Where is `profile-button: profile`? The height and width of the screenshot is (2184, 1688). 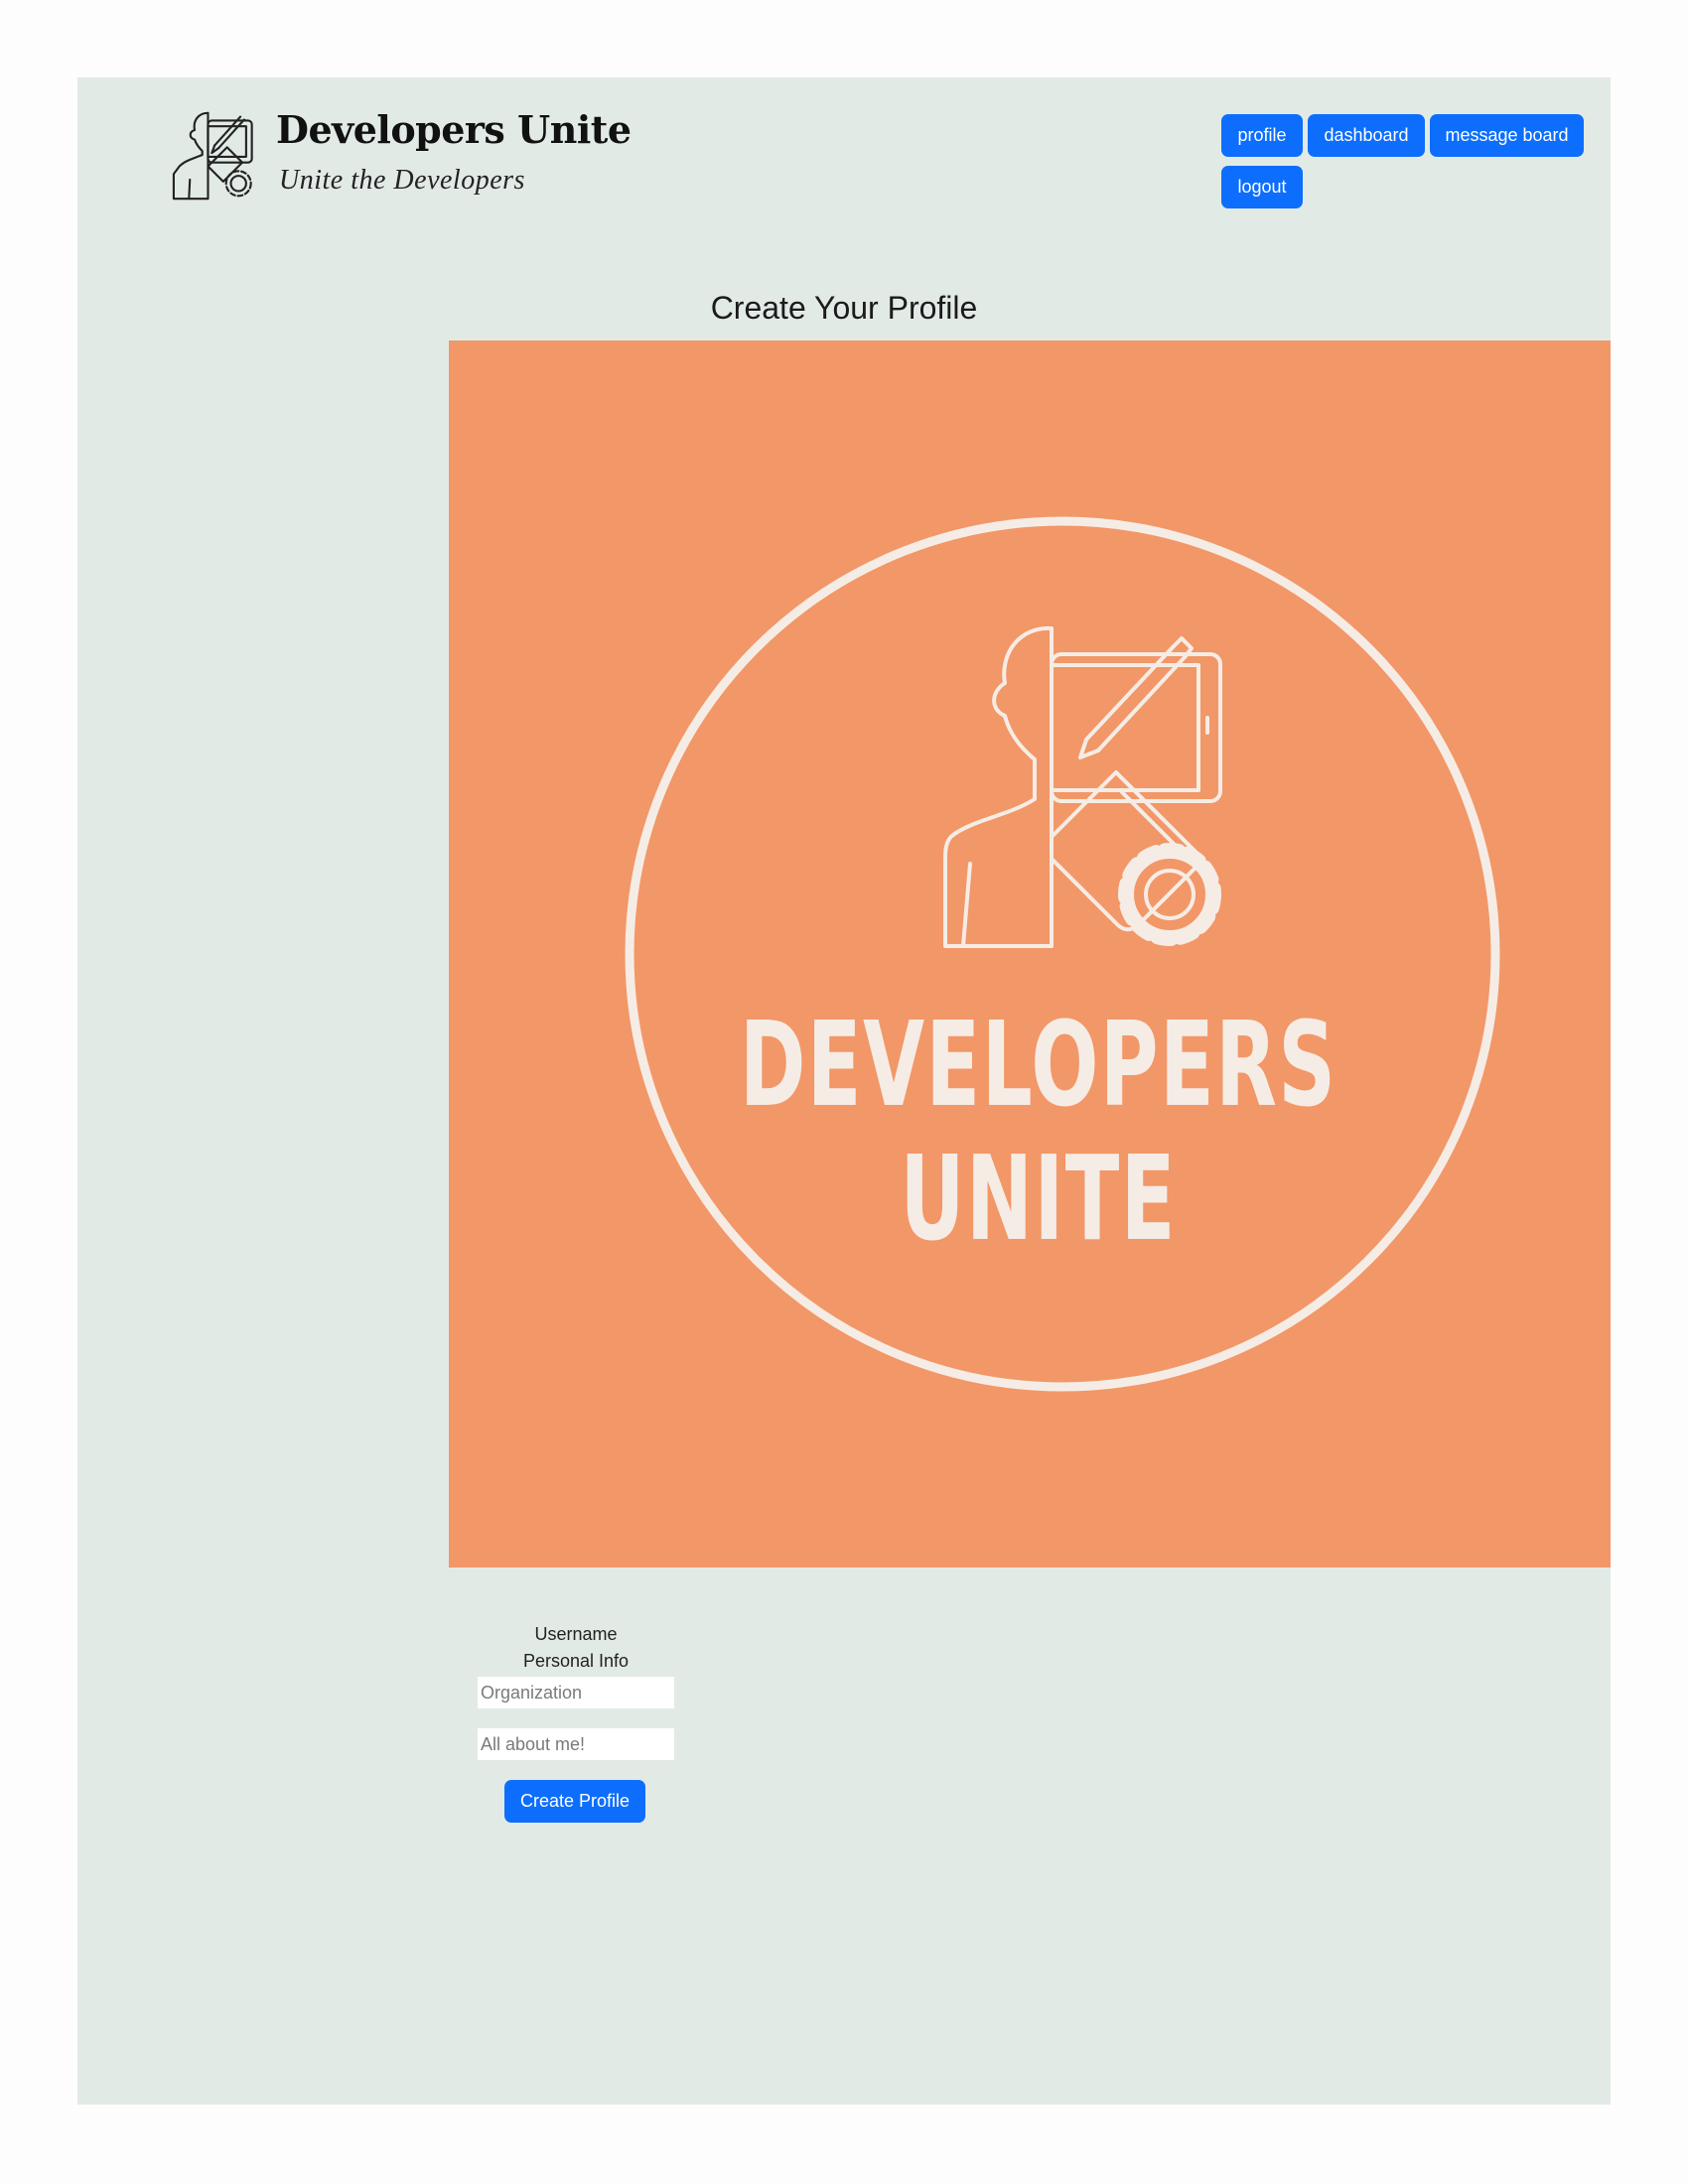 profile-button: profile is located at coordinates (1262, 135).